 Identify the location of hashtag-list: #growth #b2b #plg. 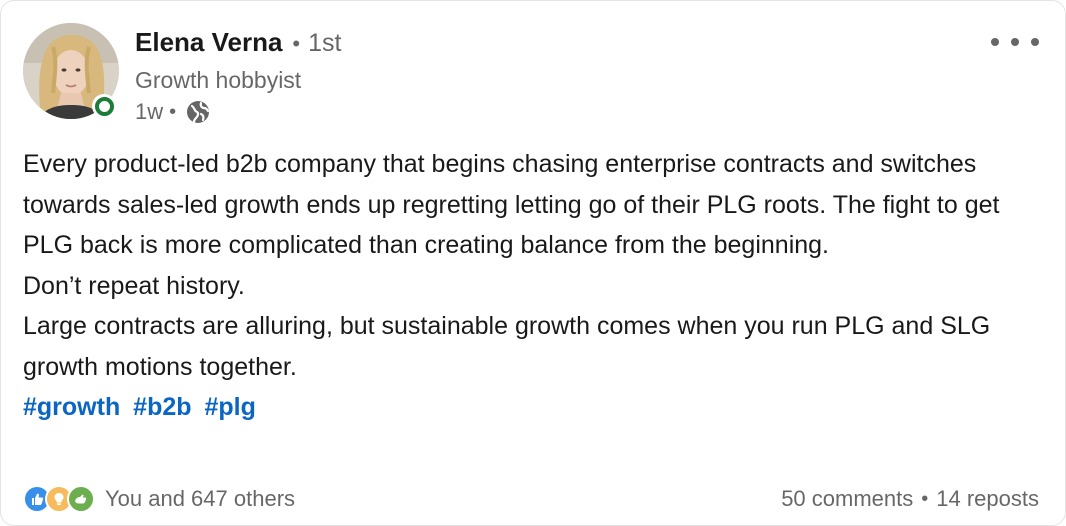
(533, 407).